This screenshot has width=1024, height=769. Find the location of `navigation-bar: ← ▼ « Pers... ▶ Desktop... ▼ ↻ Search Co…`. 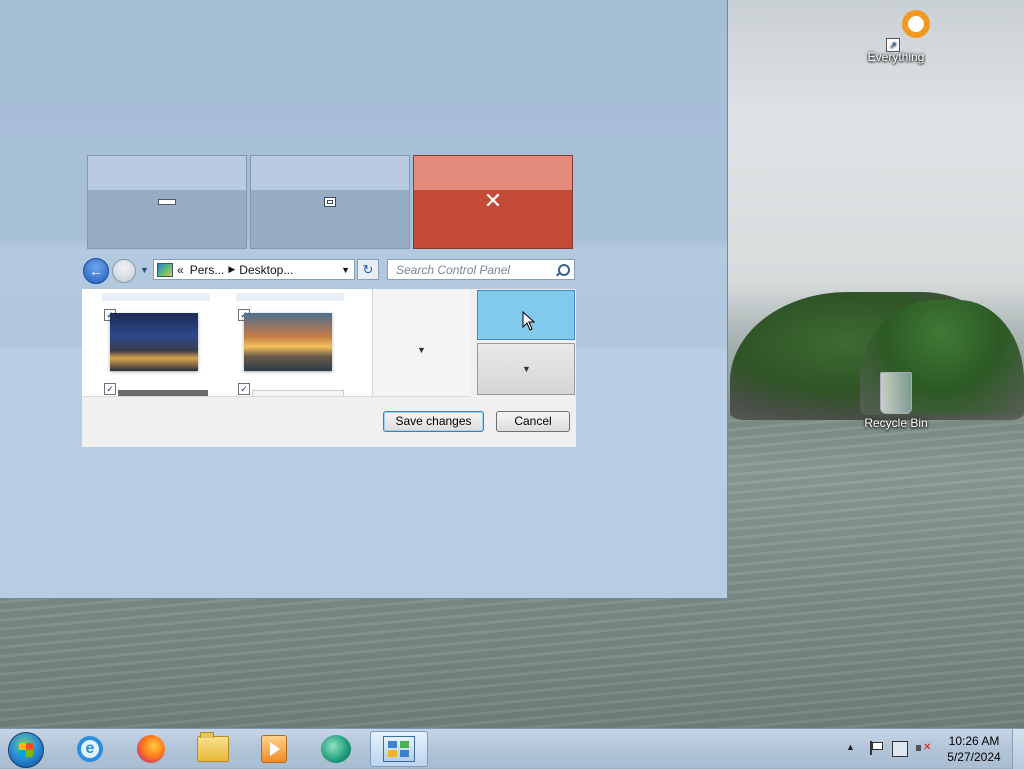

navigation-bar: ← ▼ « Pers... ▶ Desktop... ▼ ↻ Search Co… is located at coordinates (329, 270).